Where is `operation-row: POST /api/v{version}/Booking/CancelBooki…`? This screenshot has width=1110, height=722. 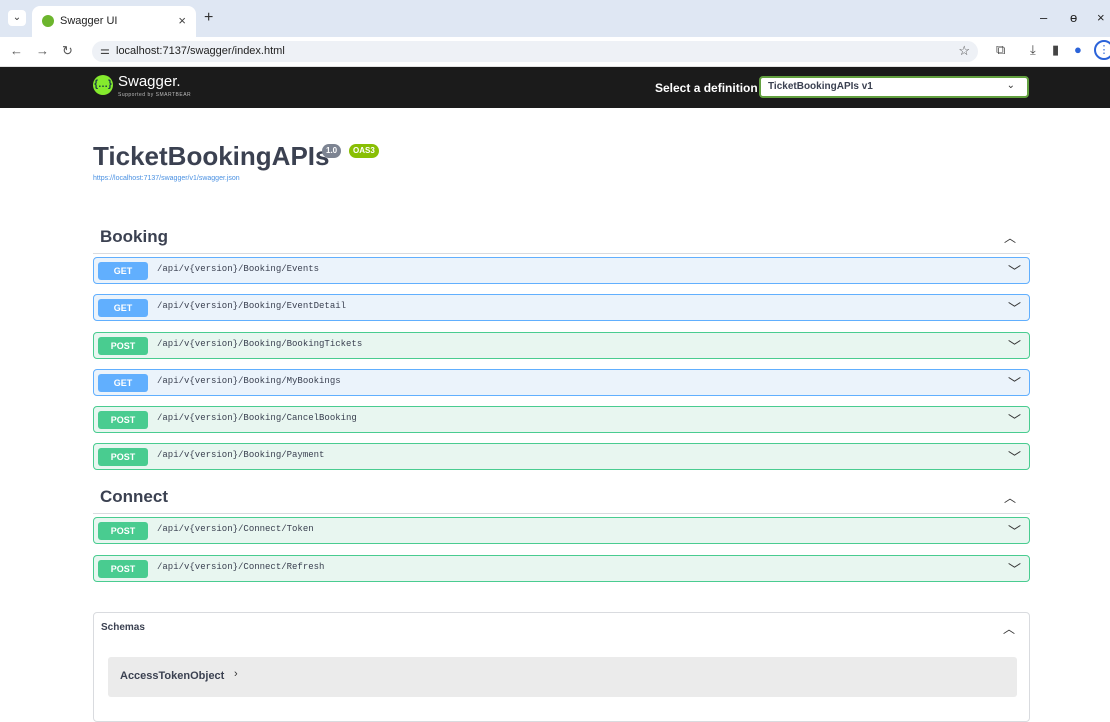 operation-row: POST /api/v{version}/Booking/CancelBooki… is located at coordinates (561, 419).